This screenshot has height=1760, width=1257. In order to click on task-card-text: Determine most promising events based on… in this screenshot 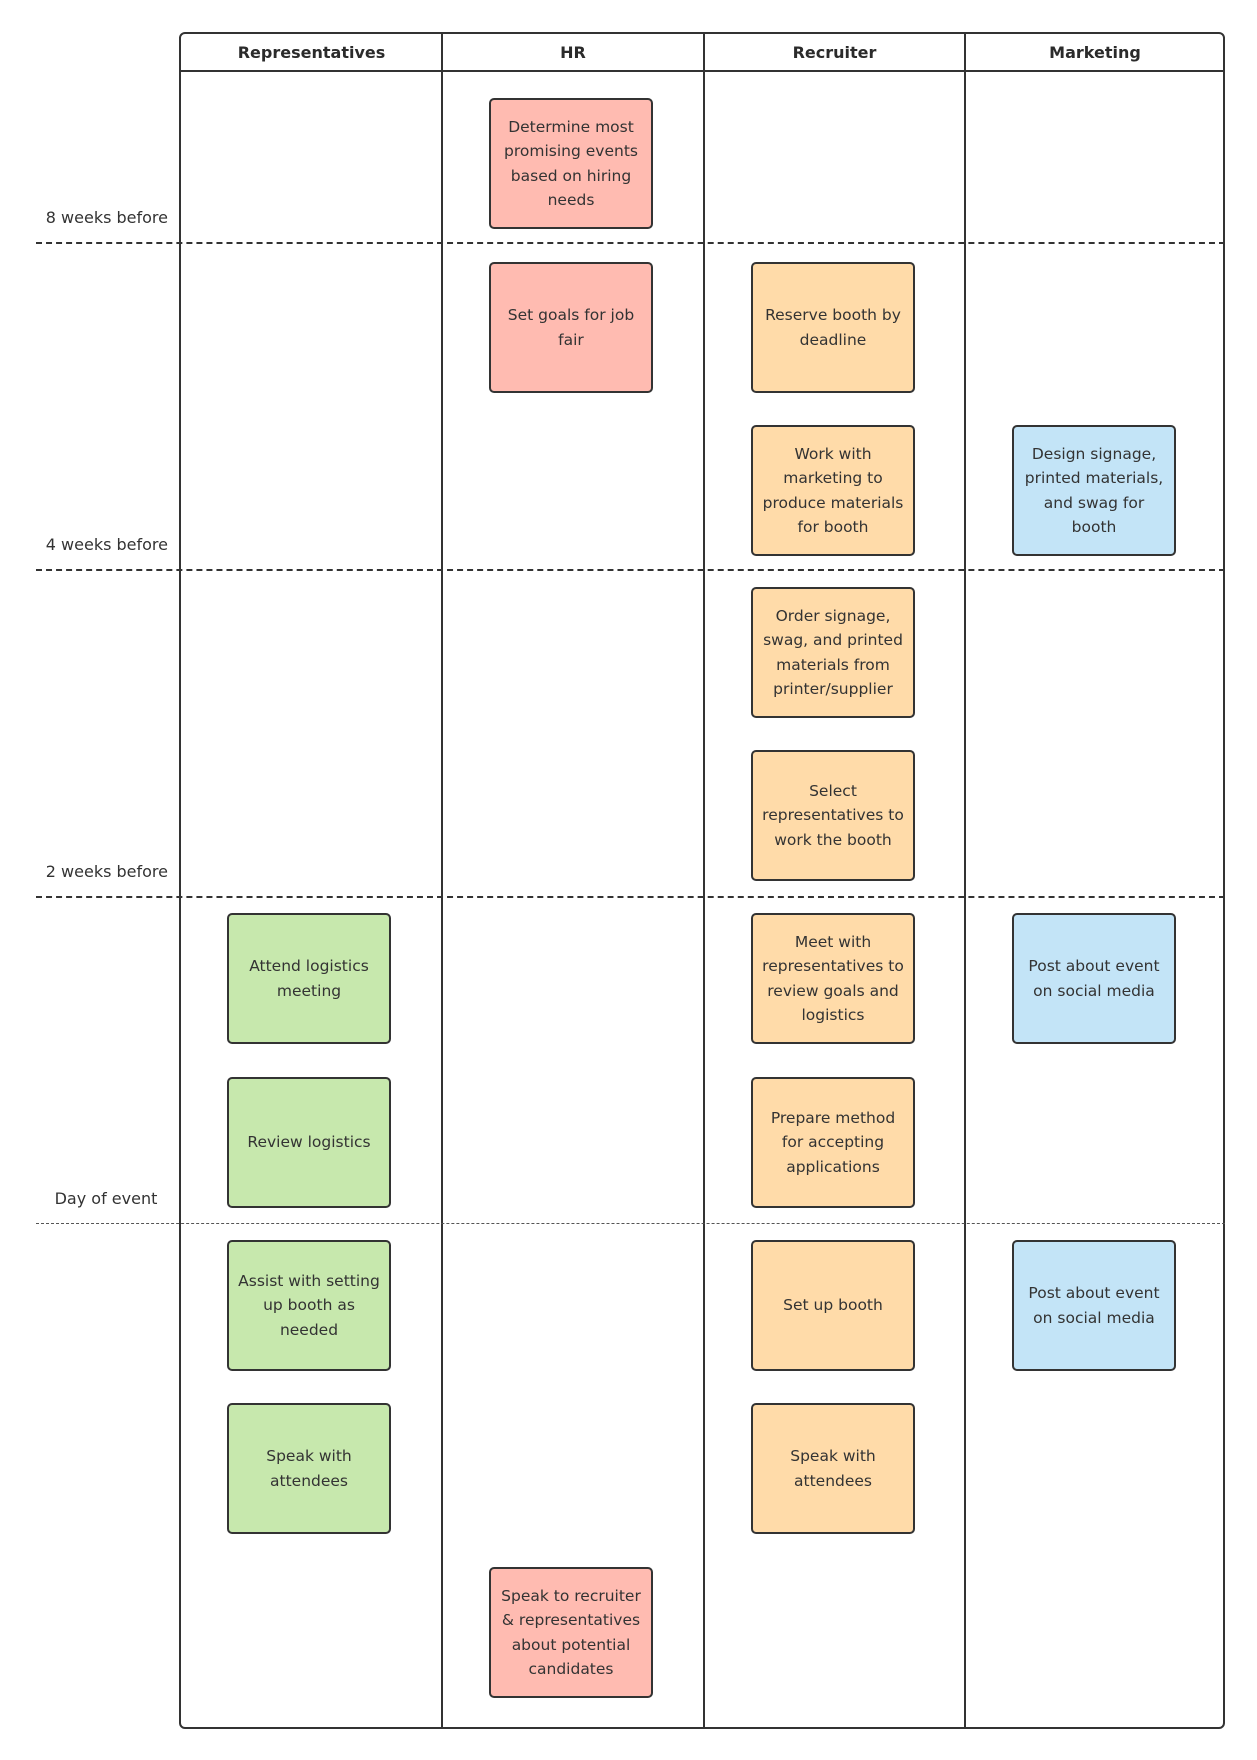, I will do `click(571, 163)`.